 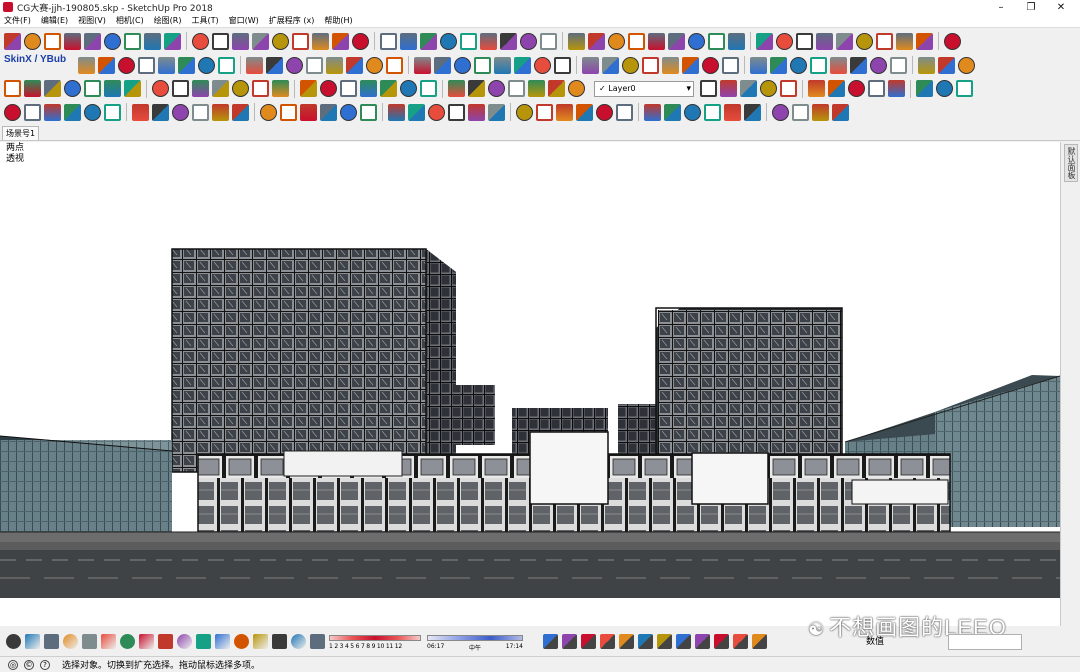 I want to click on default-tray-tab: 默认面板, so click(x=1071, y=163).